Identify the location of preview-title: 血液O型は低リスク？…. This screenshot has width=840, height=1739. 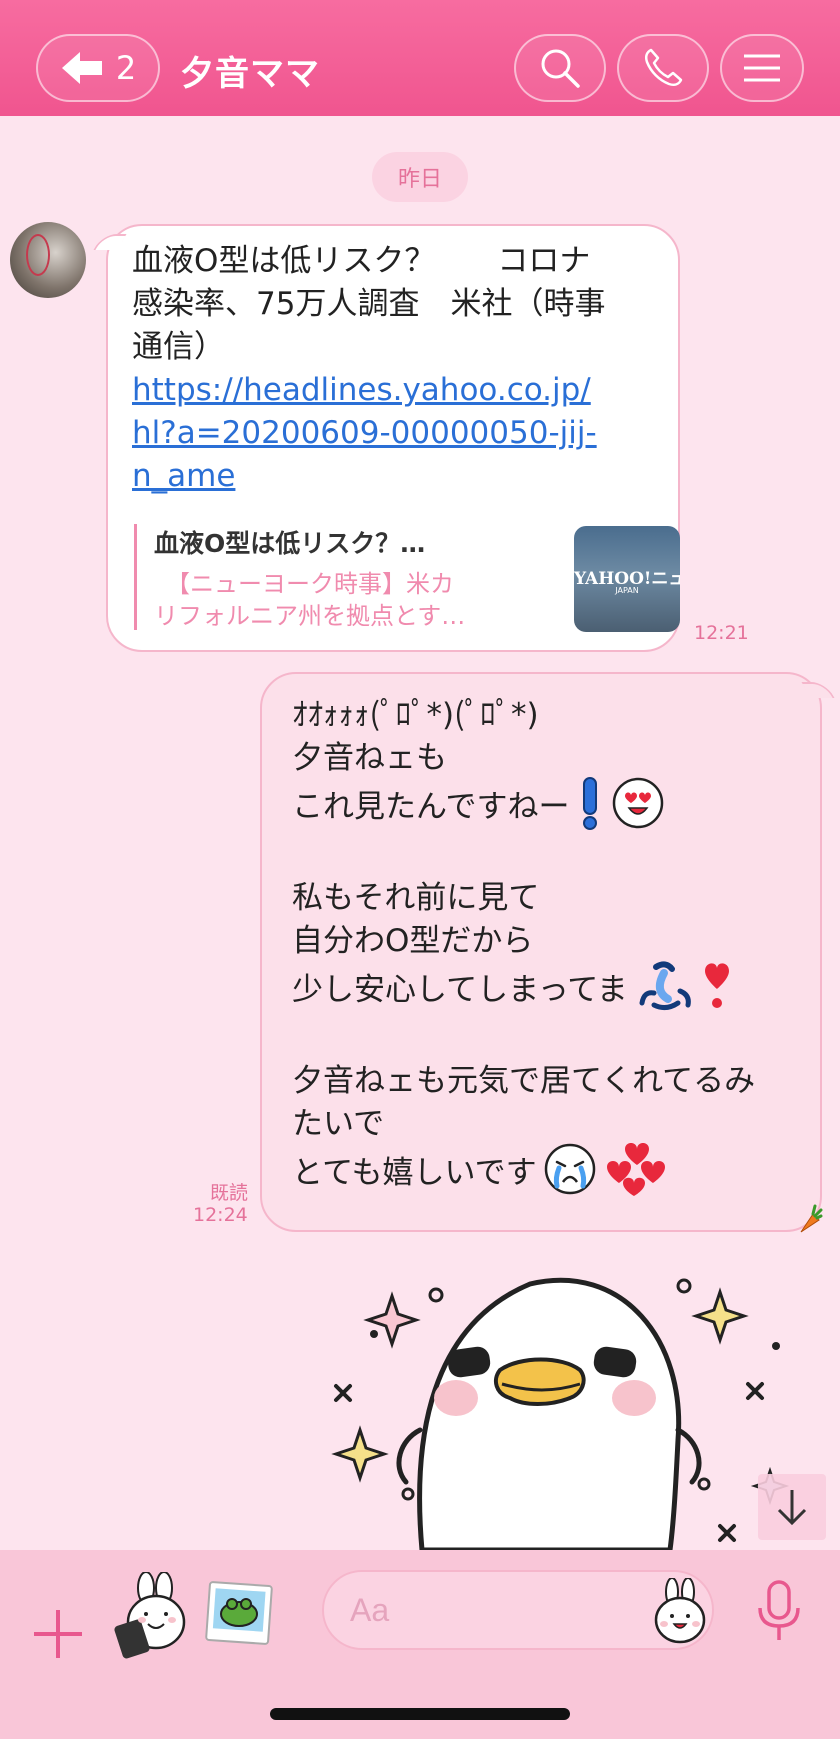
(290, 543).